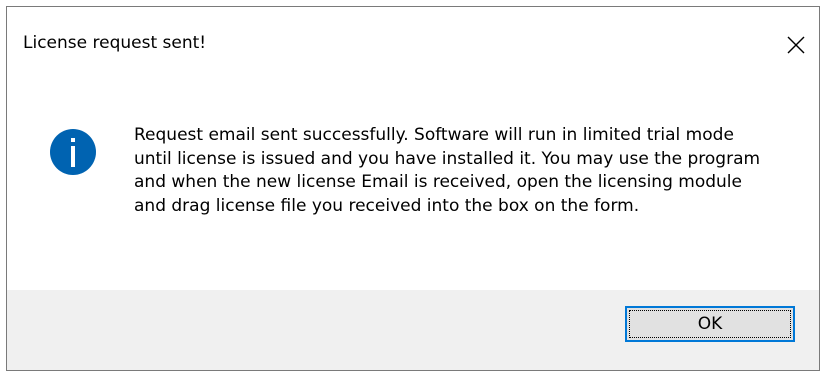 The width and height of the screenshot is (823, 374). Describe the element at coordinates (73, 152) in the screenshot. I see `info-icon` at that location.